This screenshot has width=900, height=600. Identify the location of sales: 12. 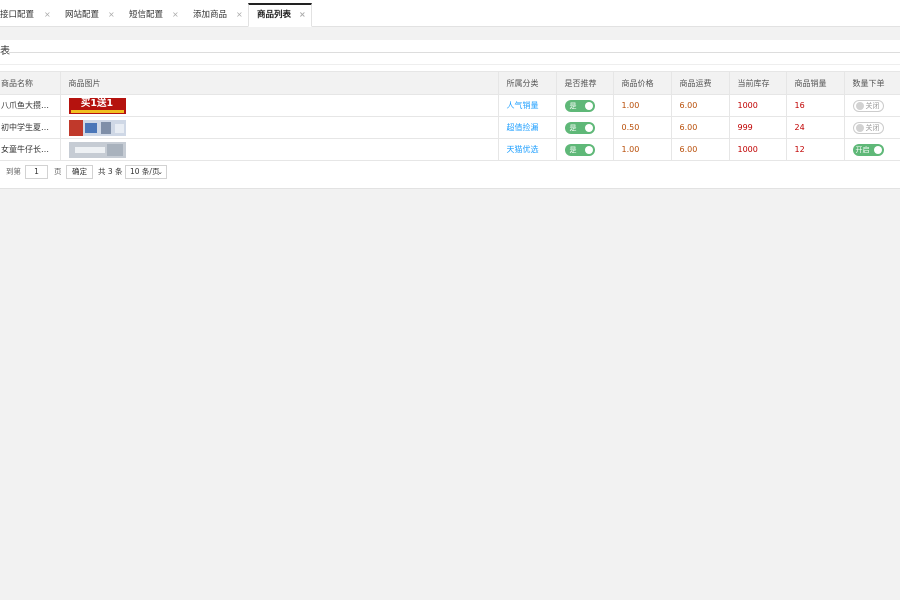
(815, 149).